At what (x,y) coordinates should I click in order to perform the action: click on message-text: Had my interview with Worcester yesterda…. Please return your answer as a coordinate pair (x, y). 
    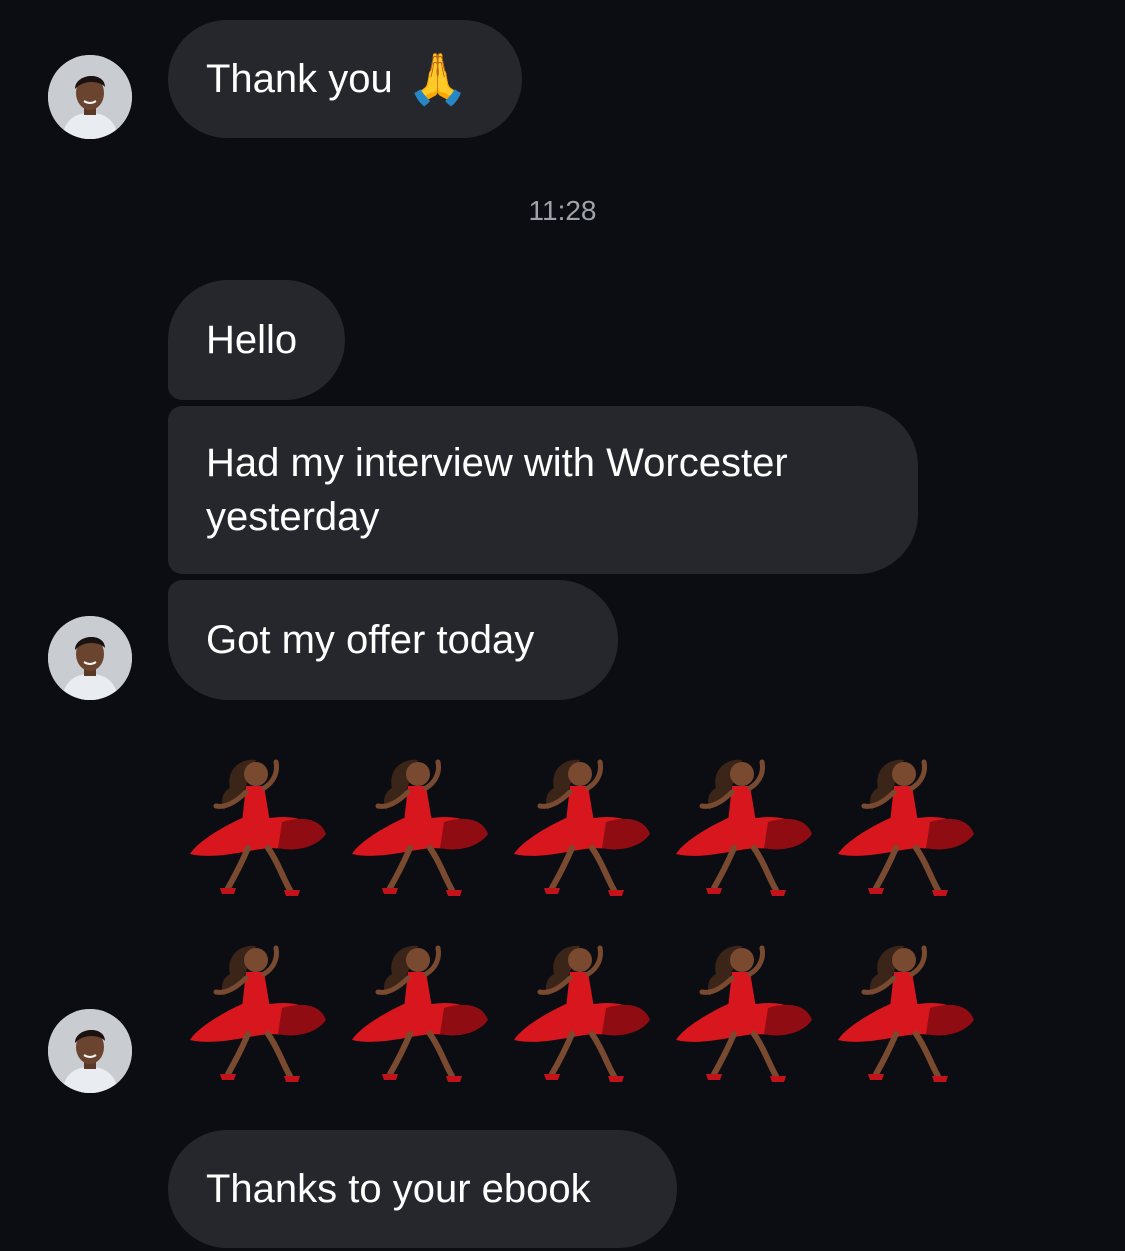
    Looking at the image, I should click on (502, 490).